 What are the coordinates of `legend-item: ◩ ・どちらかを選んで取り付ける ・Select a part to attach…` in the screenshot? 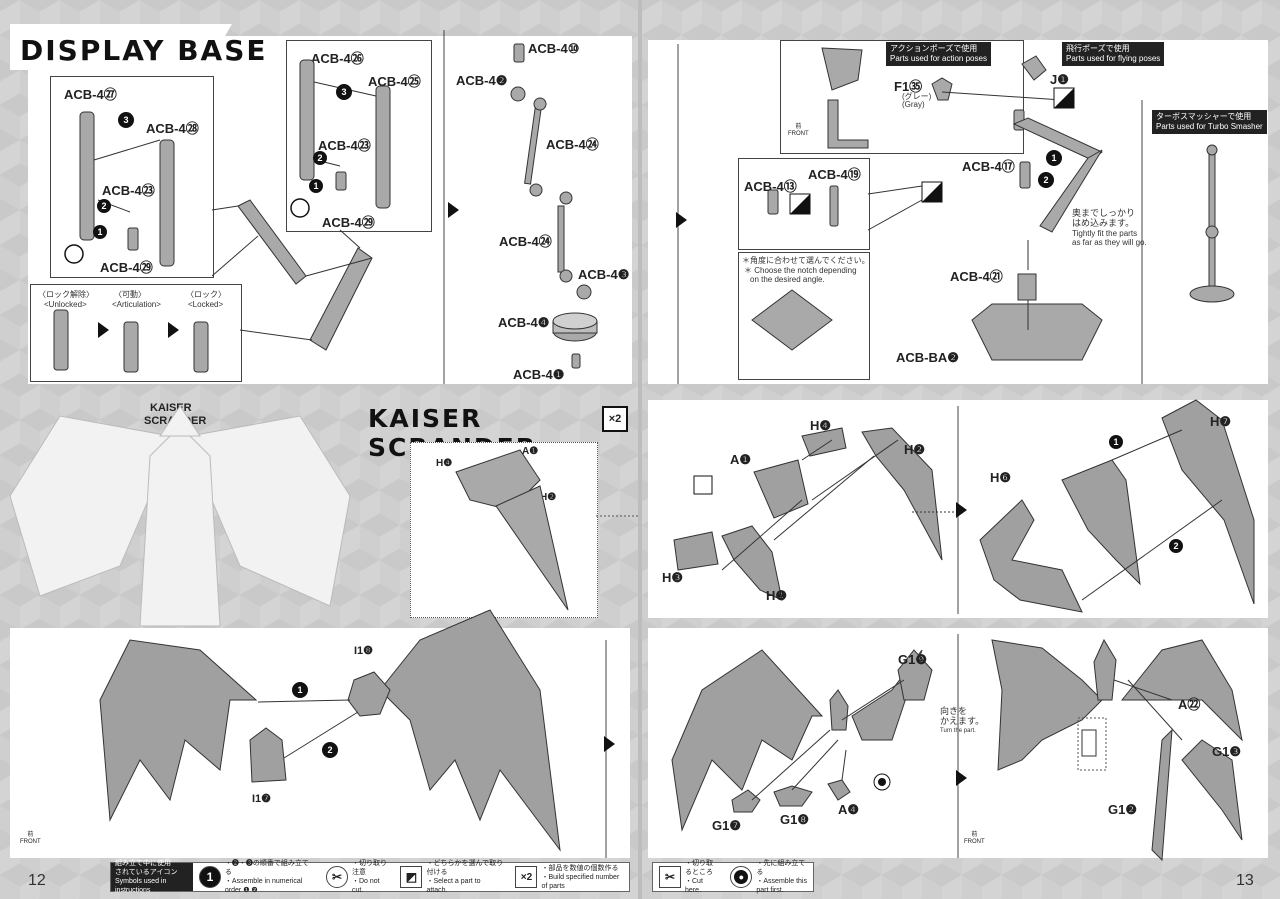 It's located at (451, 877).